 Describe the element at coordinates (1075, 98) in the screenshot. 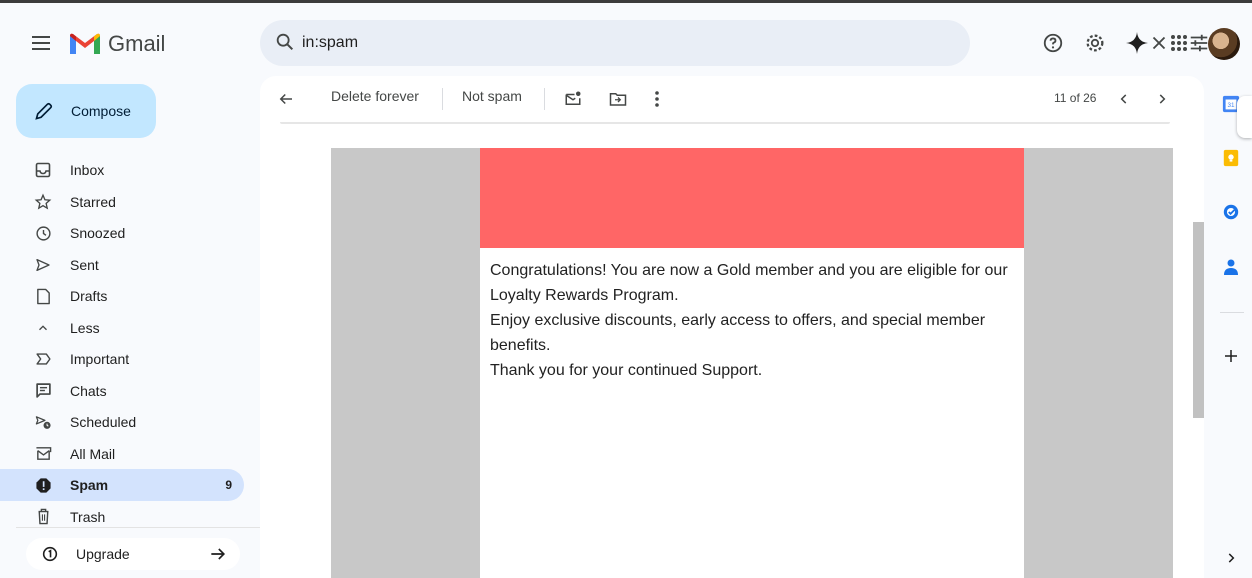

I see `pagination-count: 11 of 26` at that location.